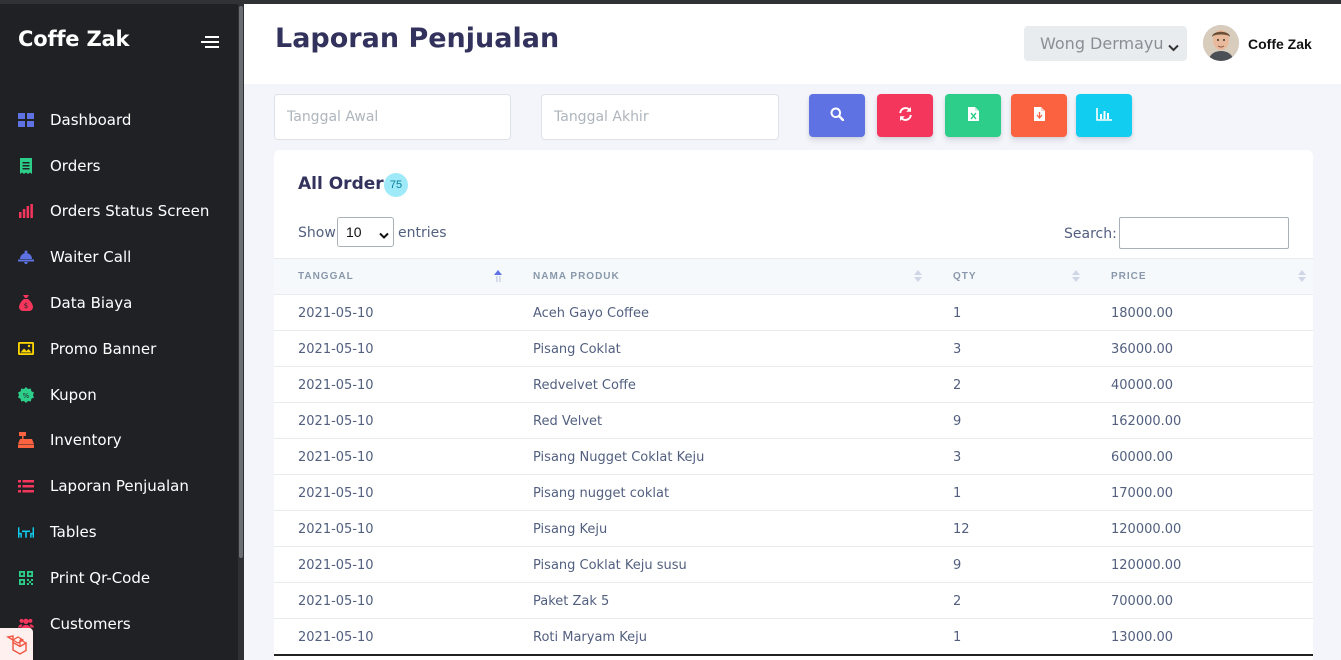 The height and width of the screenshot is (660, 1341). I want to click on search-icon, so click(837, 115).